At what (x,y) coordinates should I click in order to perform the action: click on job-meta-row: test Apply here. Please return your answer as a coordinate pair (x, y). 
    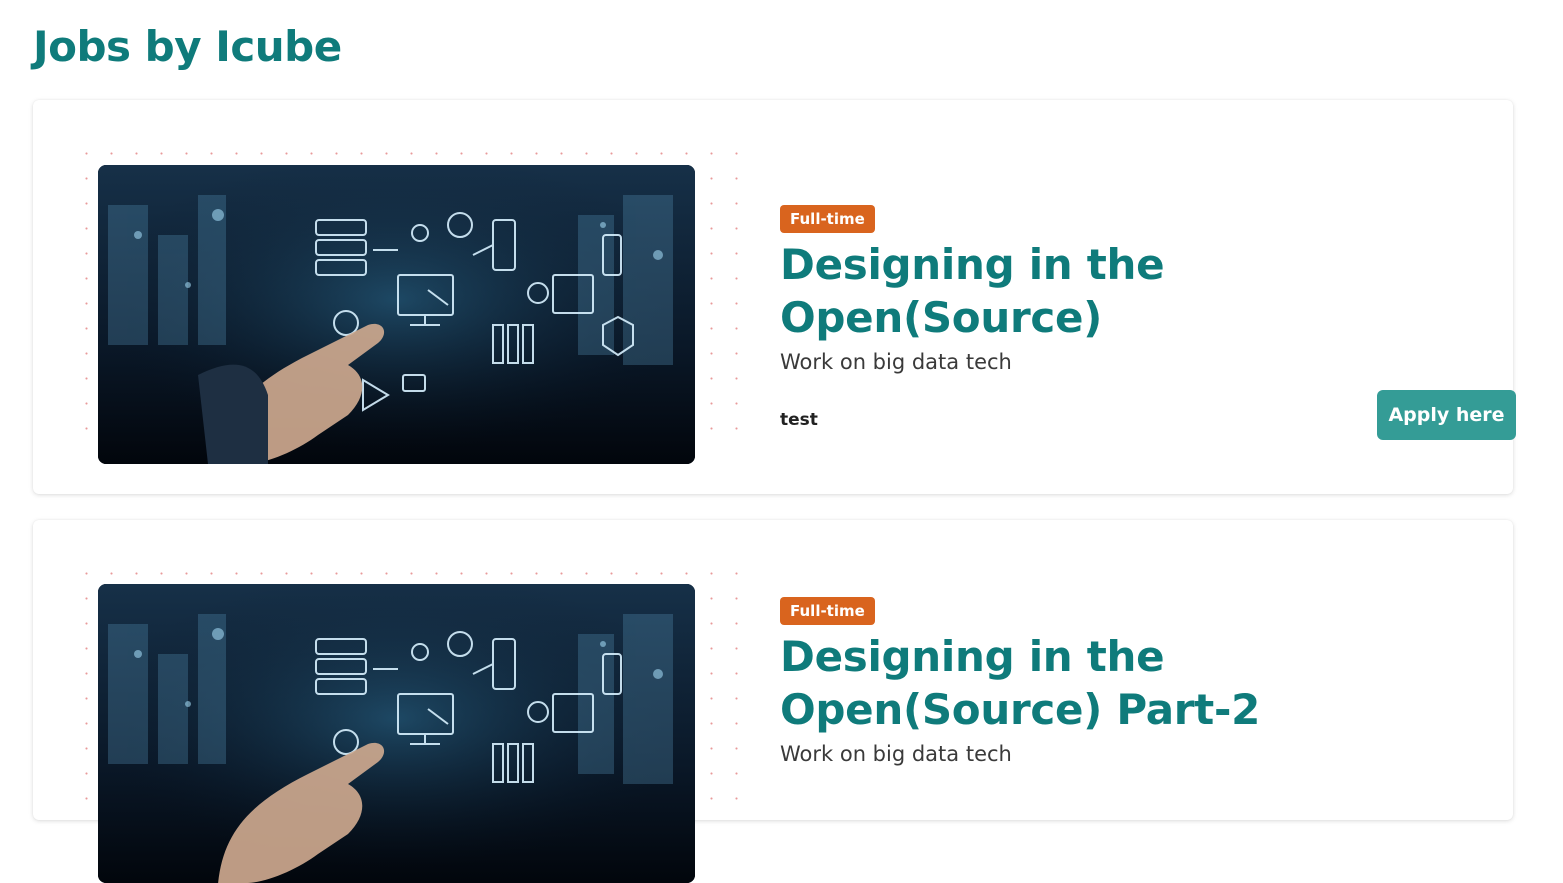
    Looking at the image, I should click on (1148, 415).